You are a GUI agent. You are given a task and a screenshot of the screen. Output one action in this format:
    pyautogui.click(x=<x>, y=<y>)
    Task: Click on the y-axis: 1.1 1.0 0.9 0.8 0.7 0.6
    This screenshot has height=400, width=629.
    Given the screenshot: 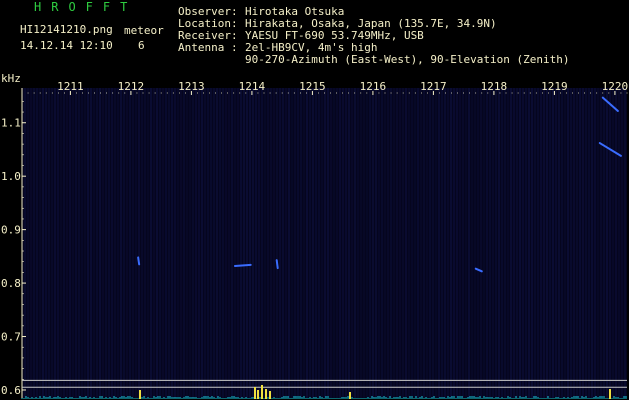 What is the action you would take?
    pyautogui.click(x=13, y=243)
    